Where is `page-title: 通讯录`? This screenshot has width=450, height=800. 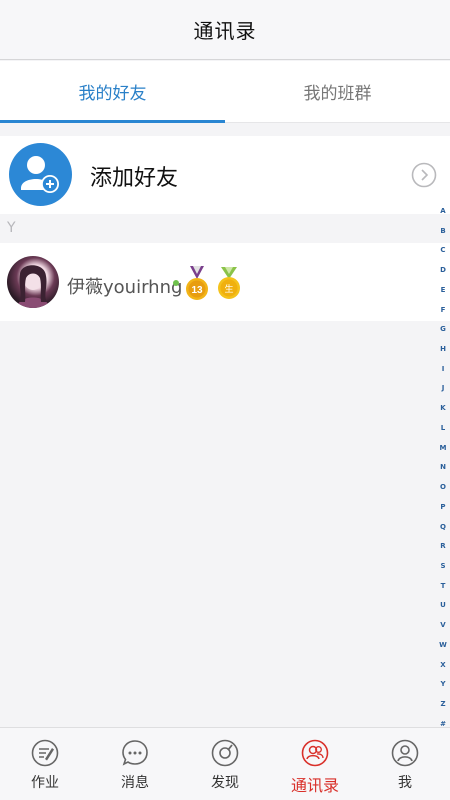
page-title: 通讯录 is located at coordinates (225, 31).